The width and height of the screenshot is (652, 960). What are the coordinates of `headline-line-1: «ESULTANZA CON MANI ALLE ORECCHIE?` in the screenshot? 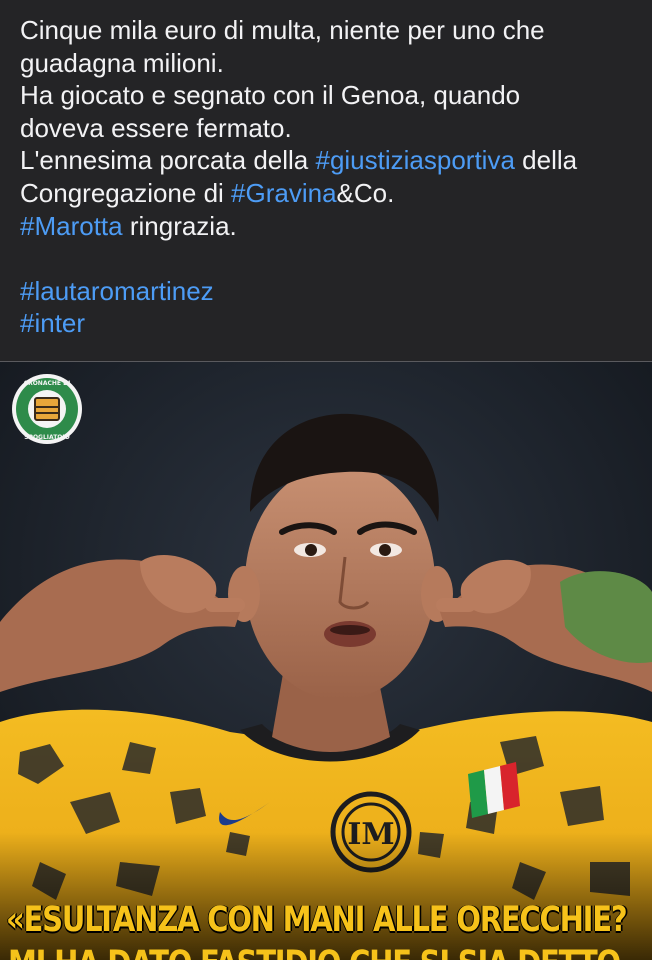 It's located at (317, 920).